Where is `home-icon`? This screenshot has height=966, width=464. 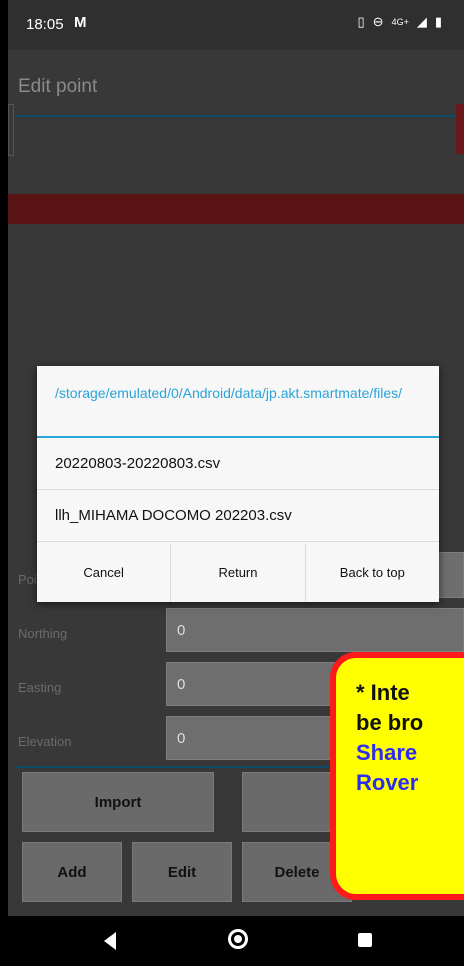 home-icon is located at coordinates (238, 939).